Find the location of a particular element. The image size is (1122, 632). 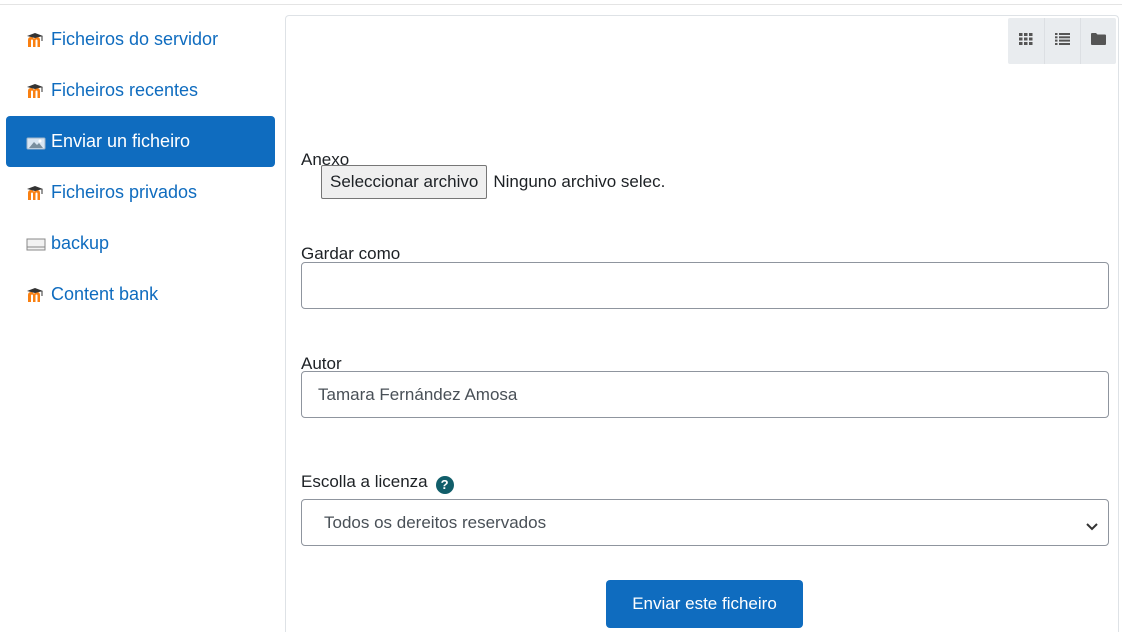

license-select: Todos os dereitos reservados is located at coordinates (705, 522).